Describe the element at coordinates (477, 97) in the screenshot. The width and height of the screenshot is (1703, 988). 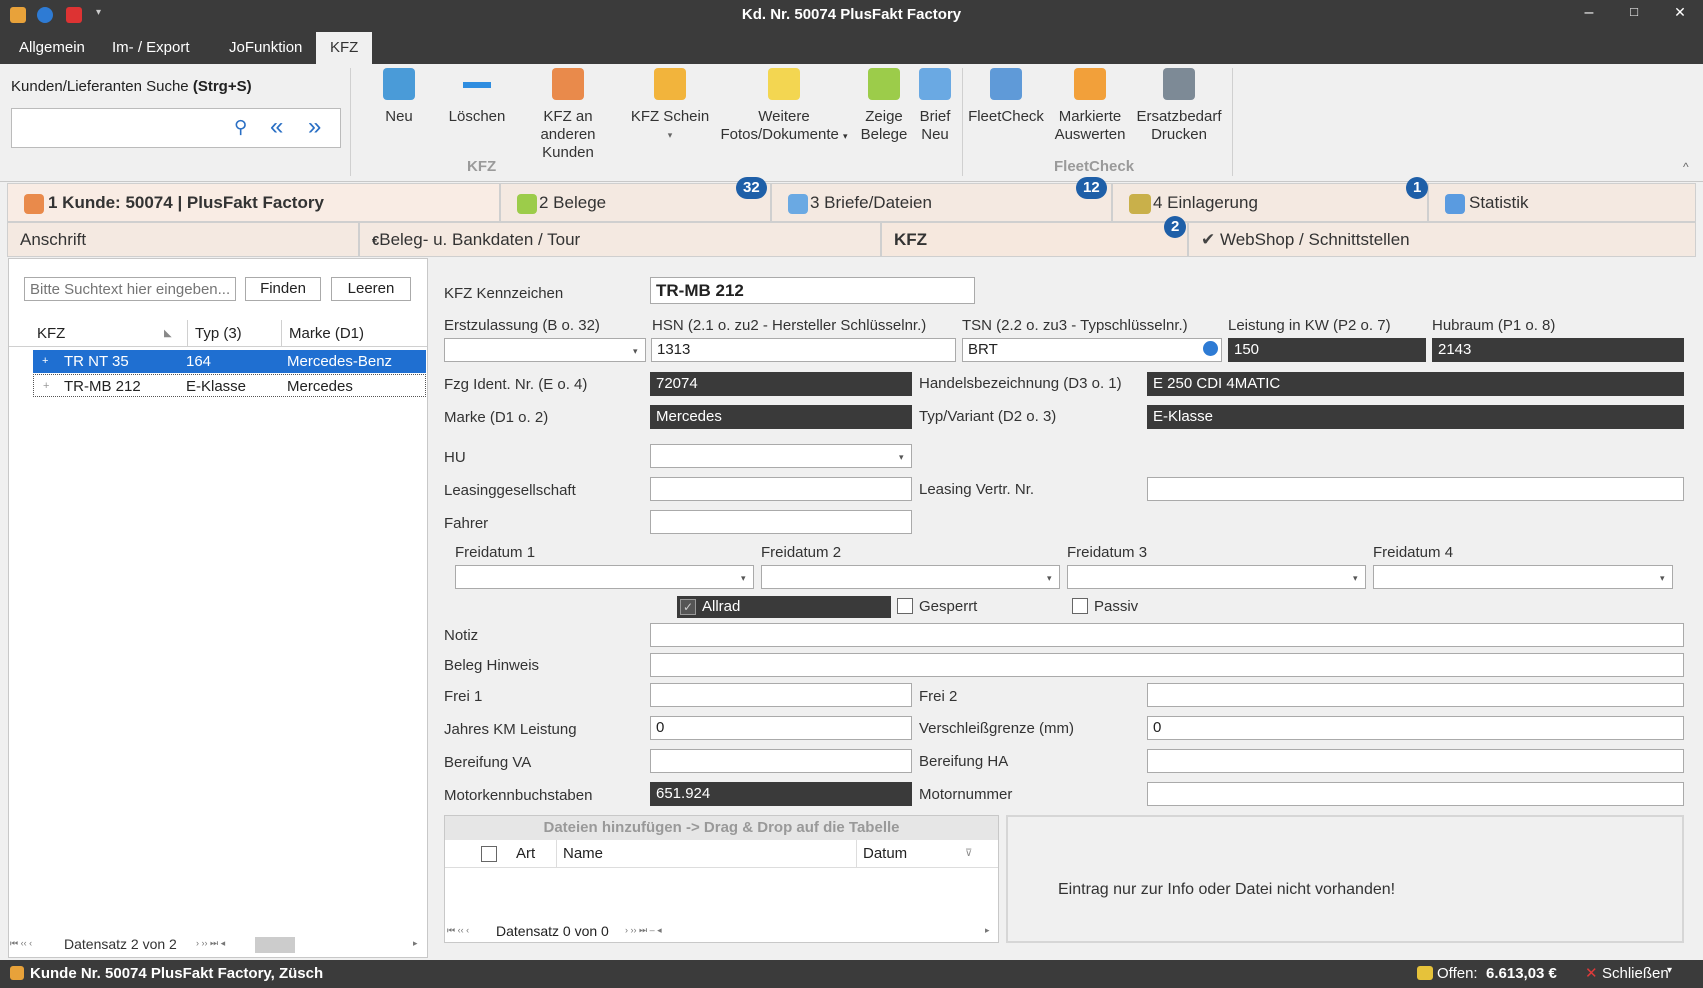
I see `loeschen-button: Löschen` at that location.